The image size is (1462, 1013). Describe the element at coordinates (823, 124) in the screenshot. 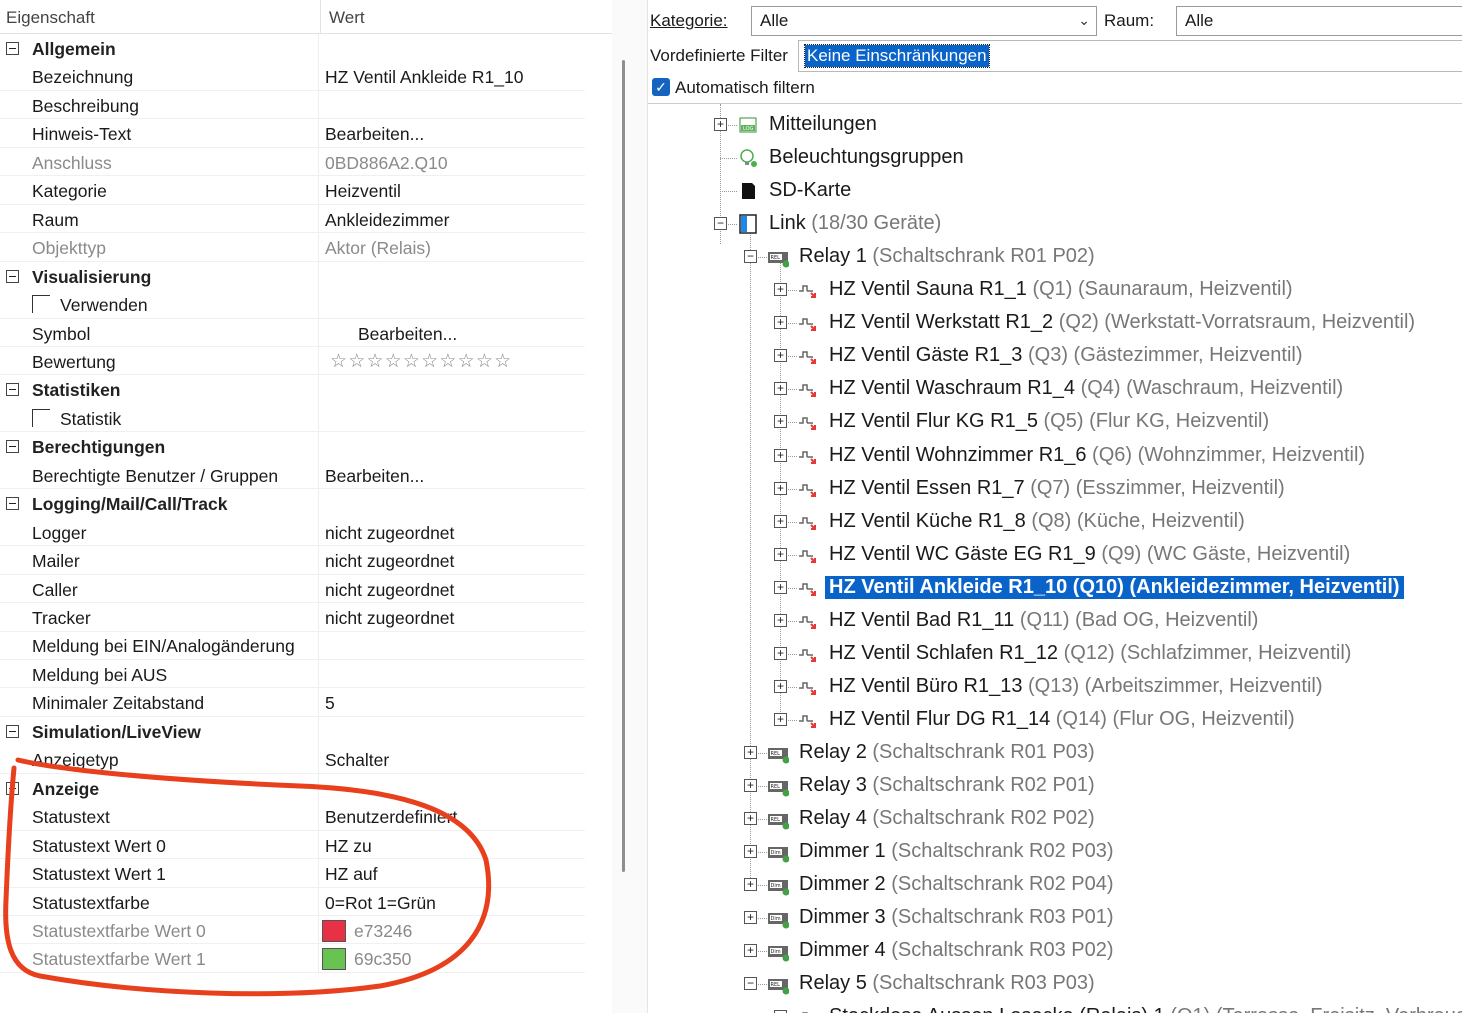

I see `tree-item-label: Mitteilungen` at that location.